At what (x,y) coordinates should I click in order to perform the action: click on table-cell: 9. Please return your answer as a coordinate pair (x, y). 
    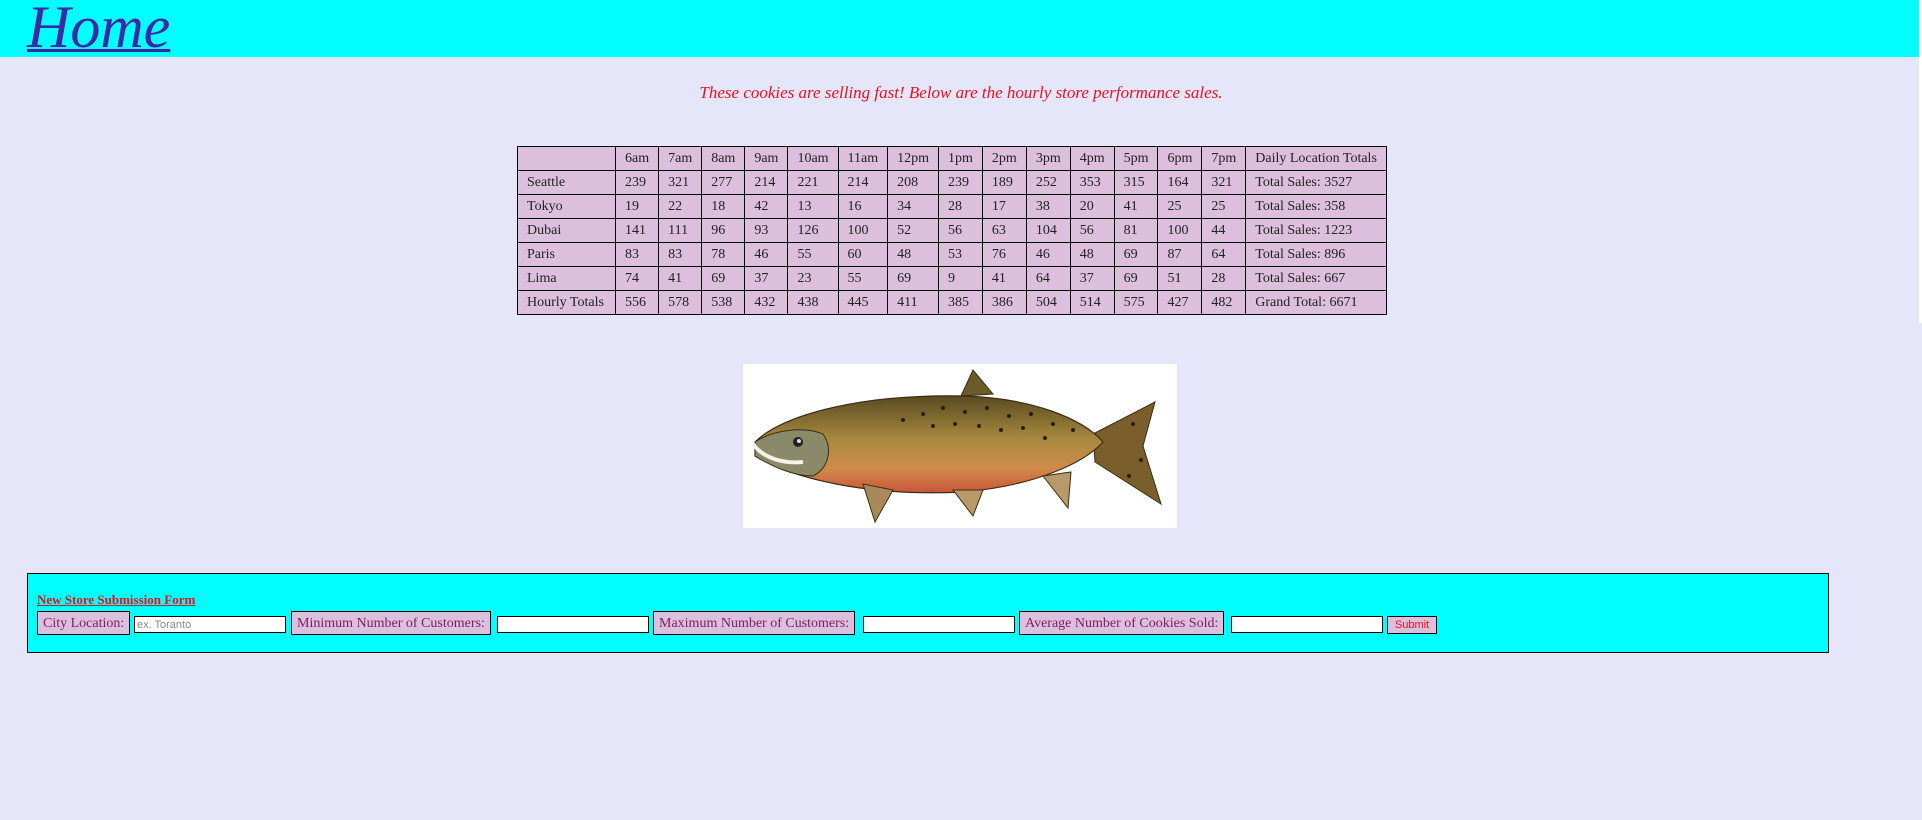
    Looking at the image, I should click on (960, 278).